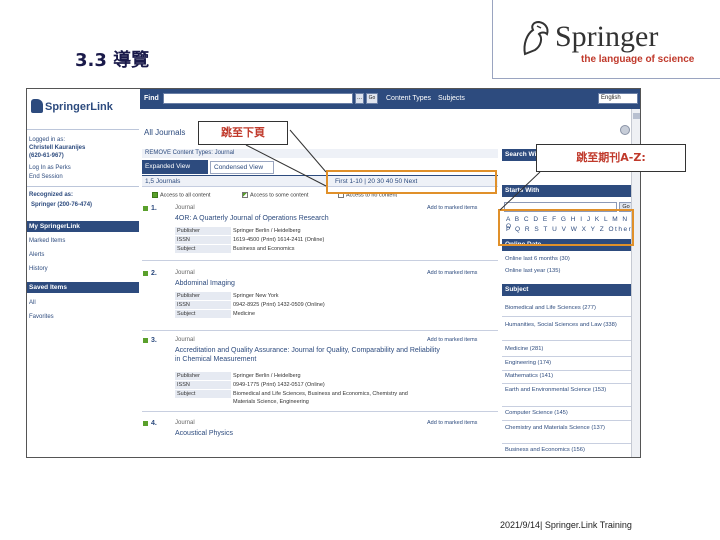 Image resolution: width=720 pixels, height=540 pixels. Describe the element at coordinates (154, 340) in the screenshot. I see `item-number: 3.` at that location.